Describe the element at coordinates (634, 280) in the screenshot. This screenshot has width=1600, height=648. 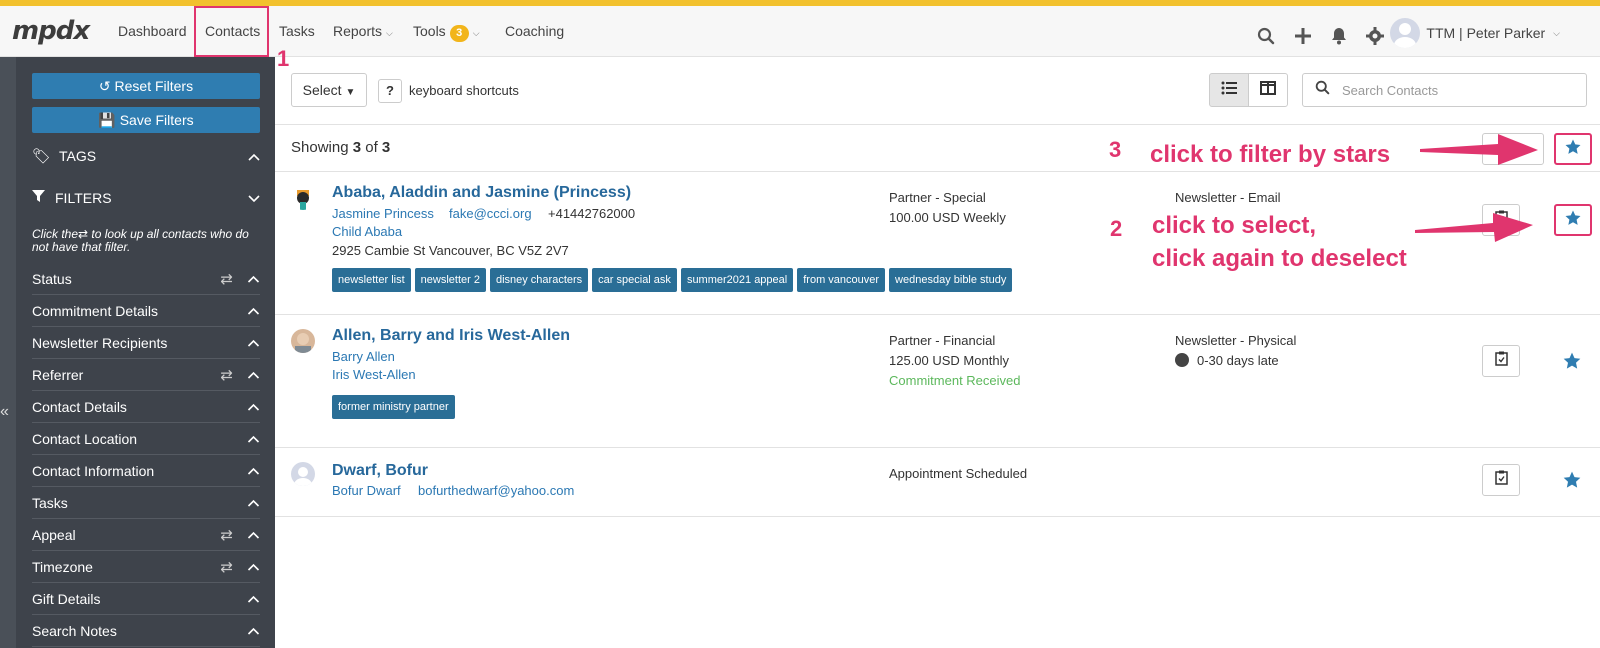
I see `contact-tag: car special ask` at that location.